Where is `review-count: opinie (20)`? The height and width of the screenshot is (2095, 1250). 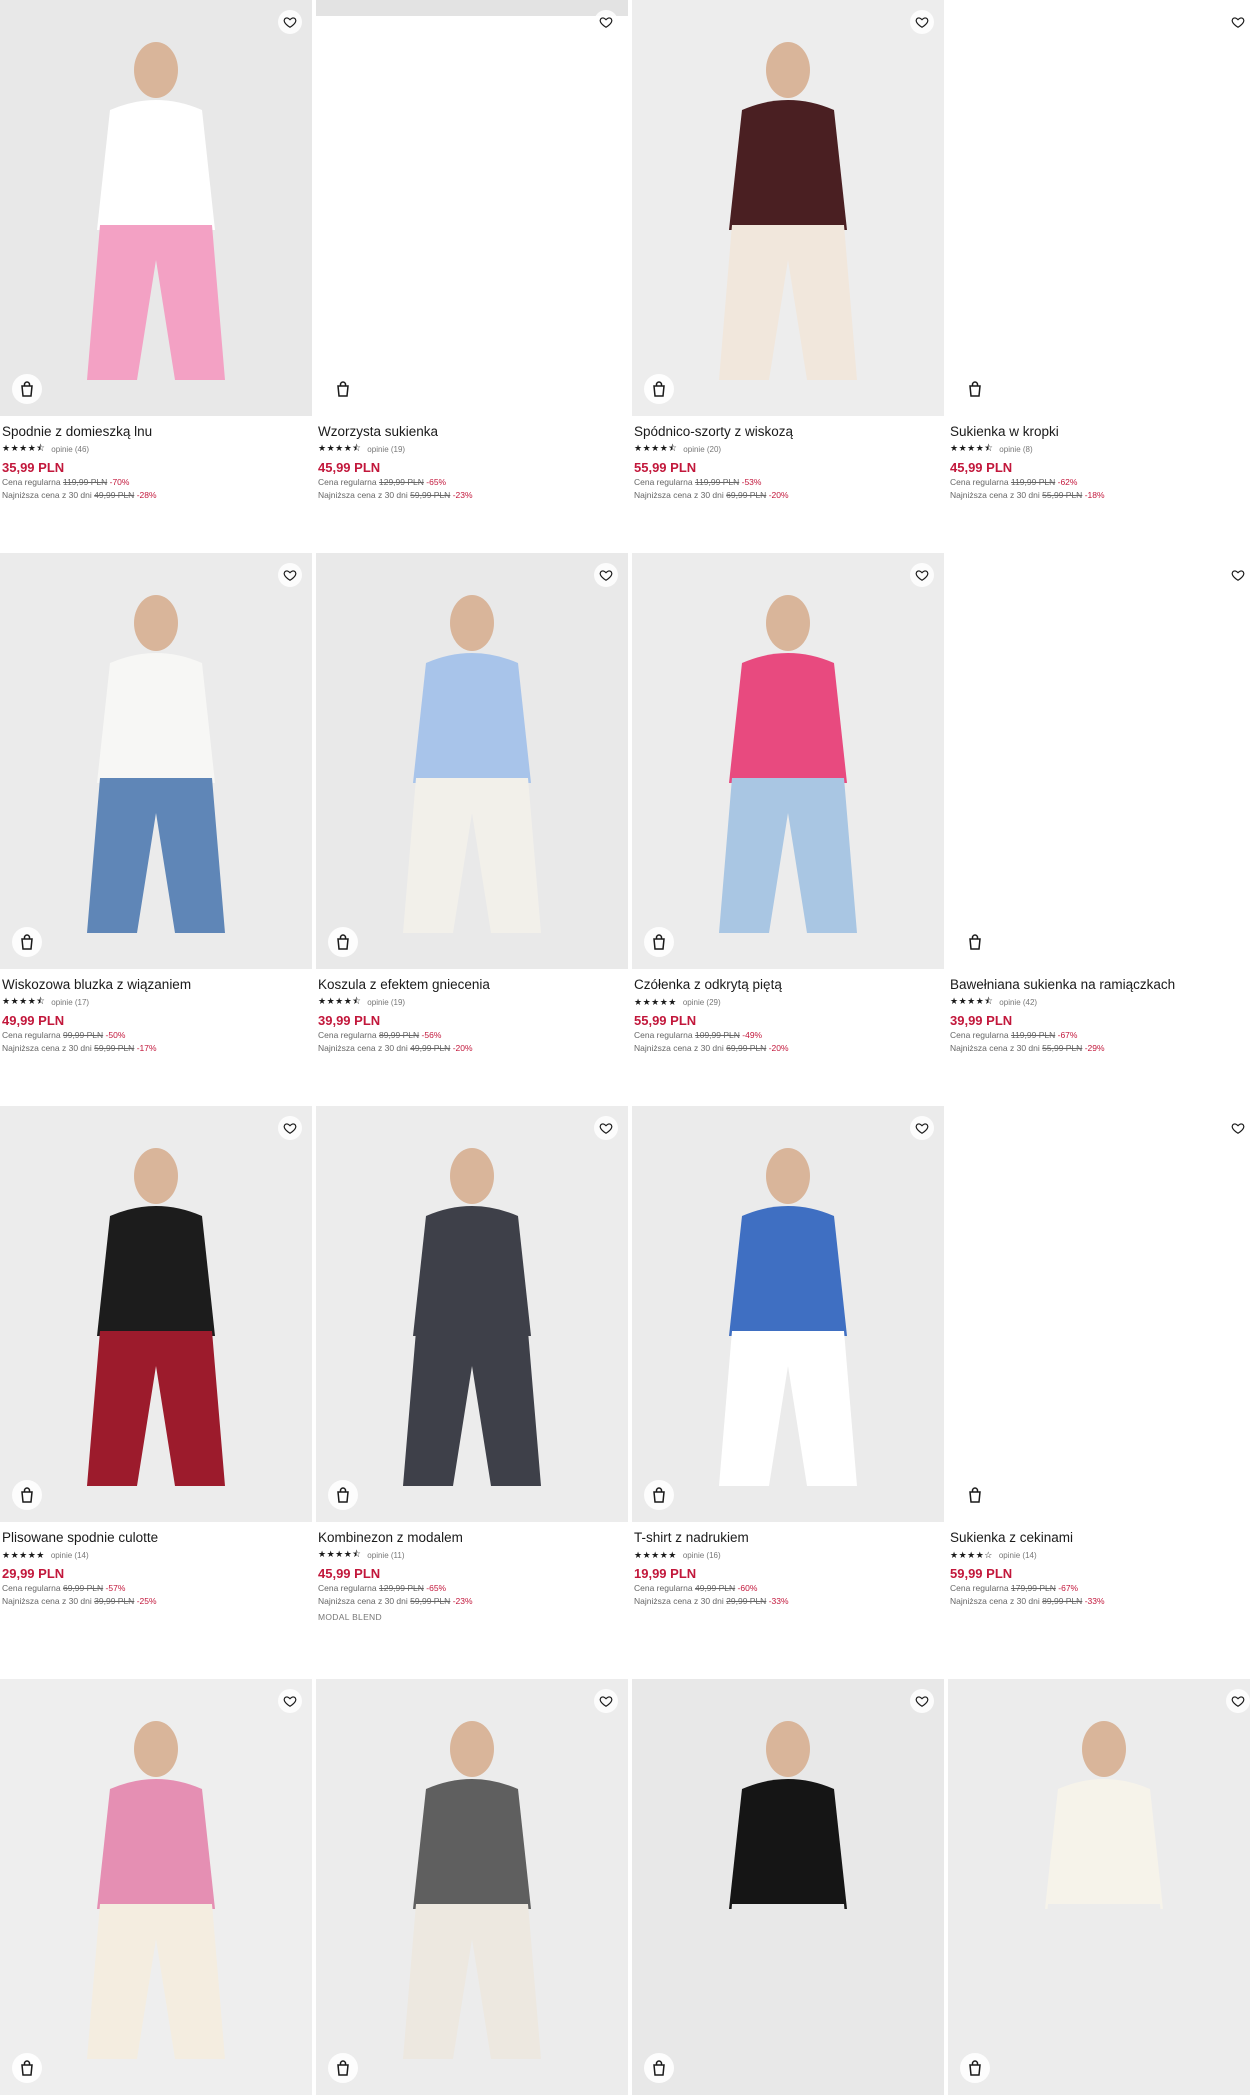 review-count: opinie (20) is located at coordinates (702, 449).